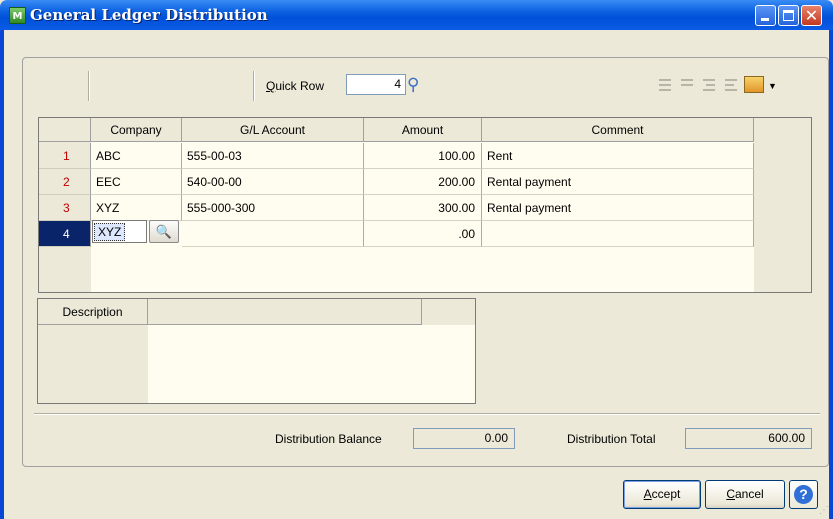  I want to click on binoculars-lookup-icon: ⚲, so click(413, 85).